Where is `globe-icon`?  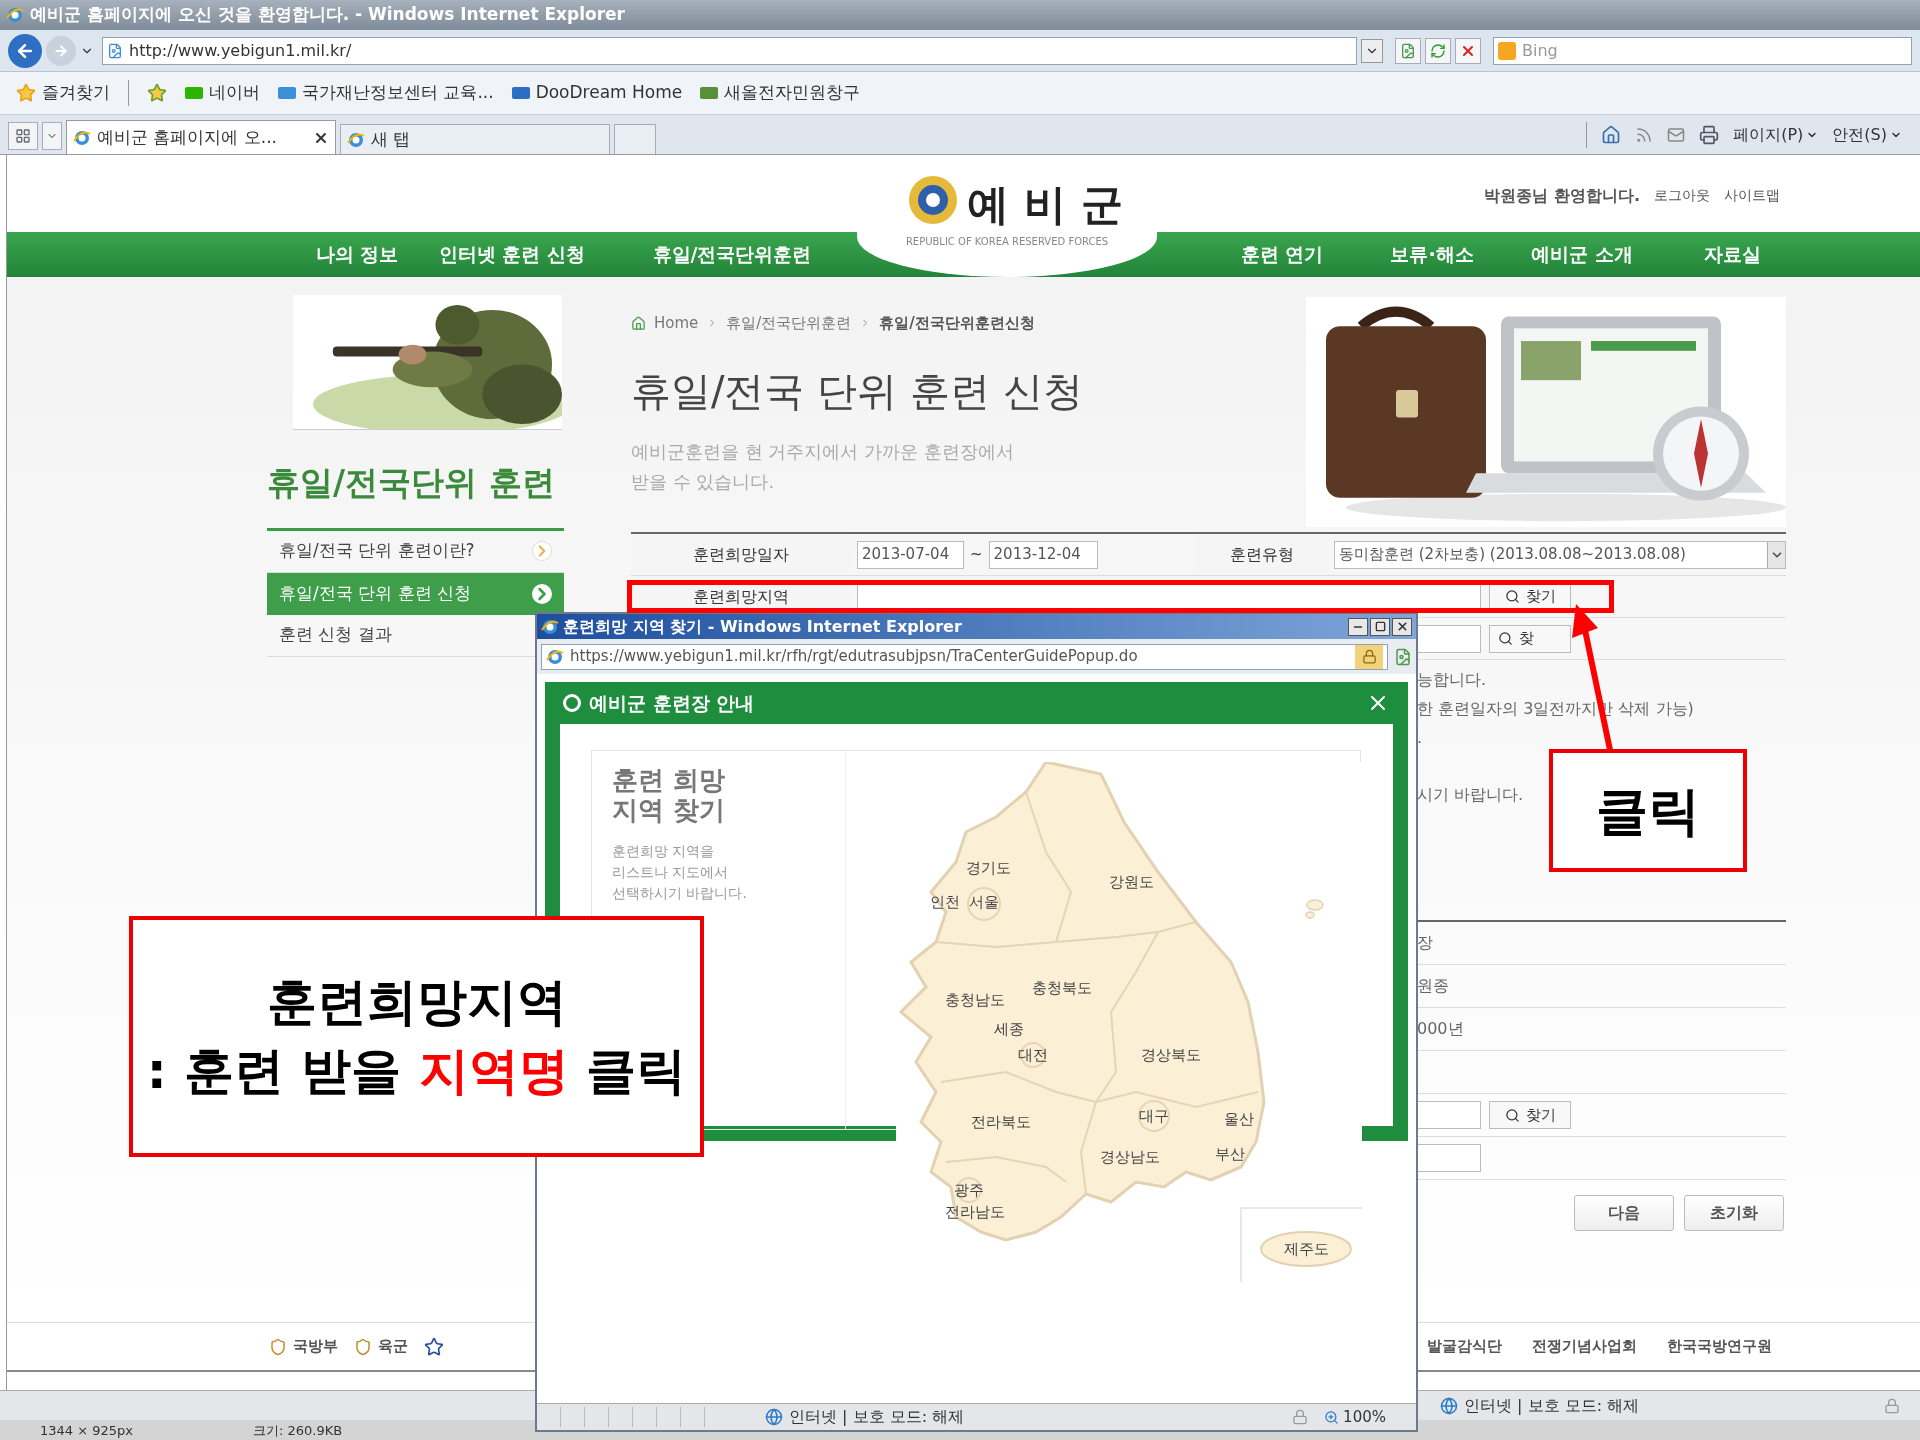
globe-icon is located at coordinates (774, 1417).